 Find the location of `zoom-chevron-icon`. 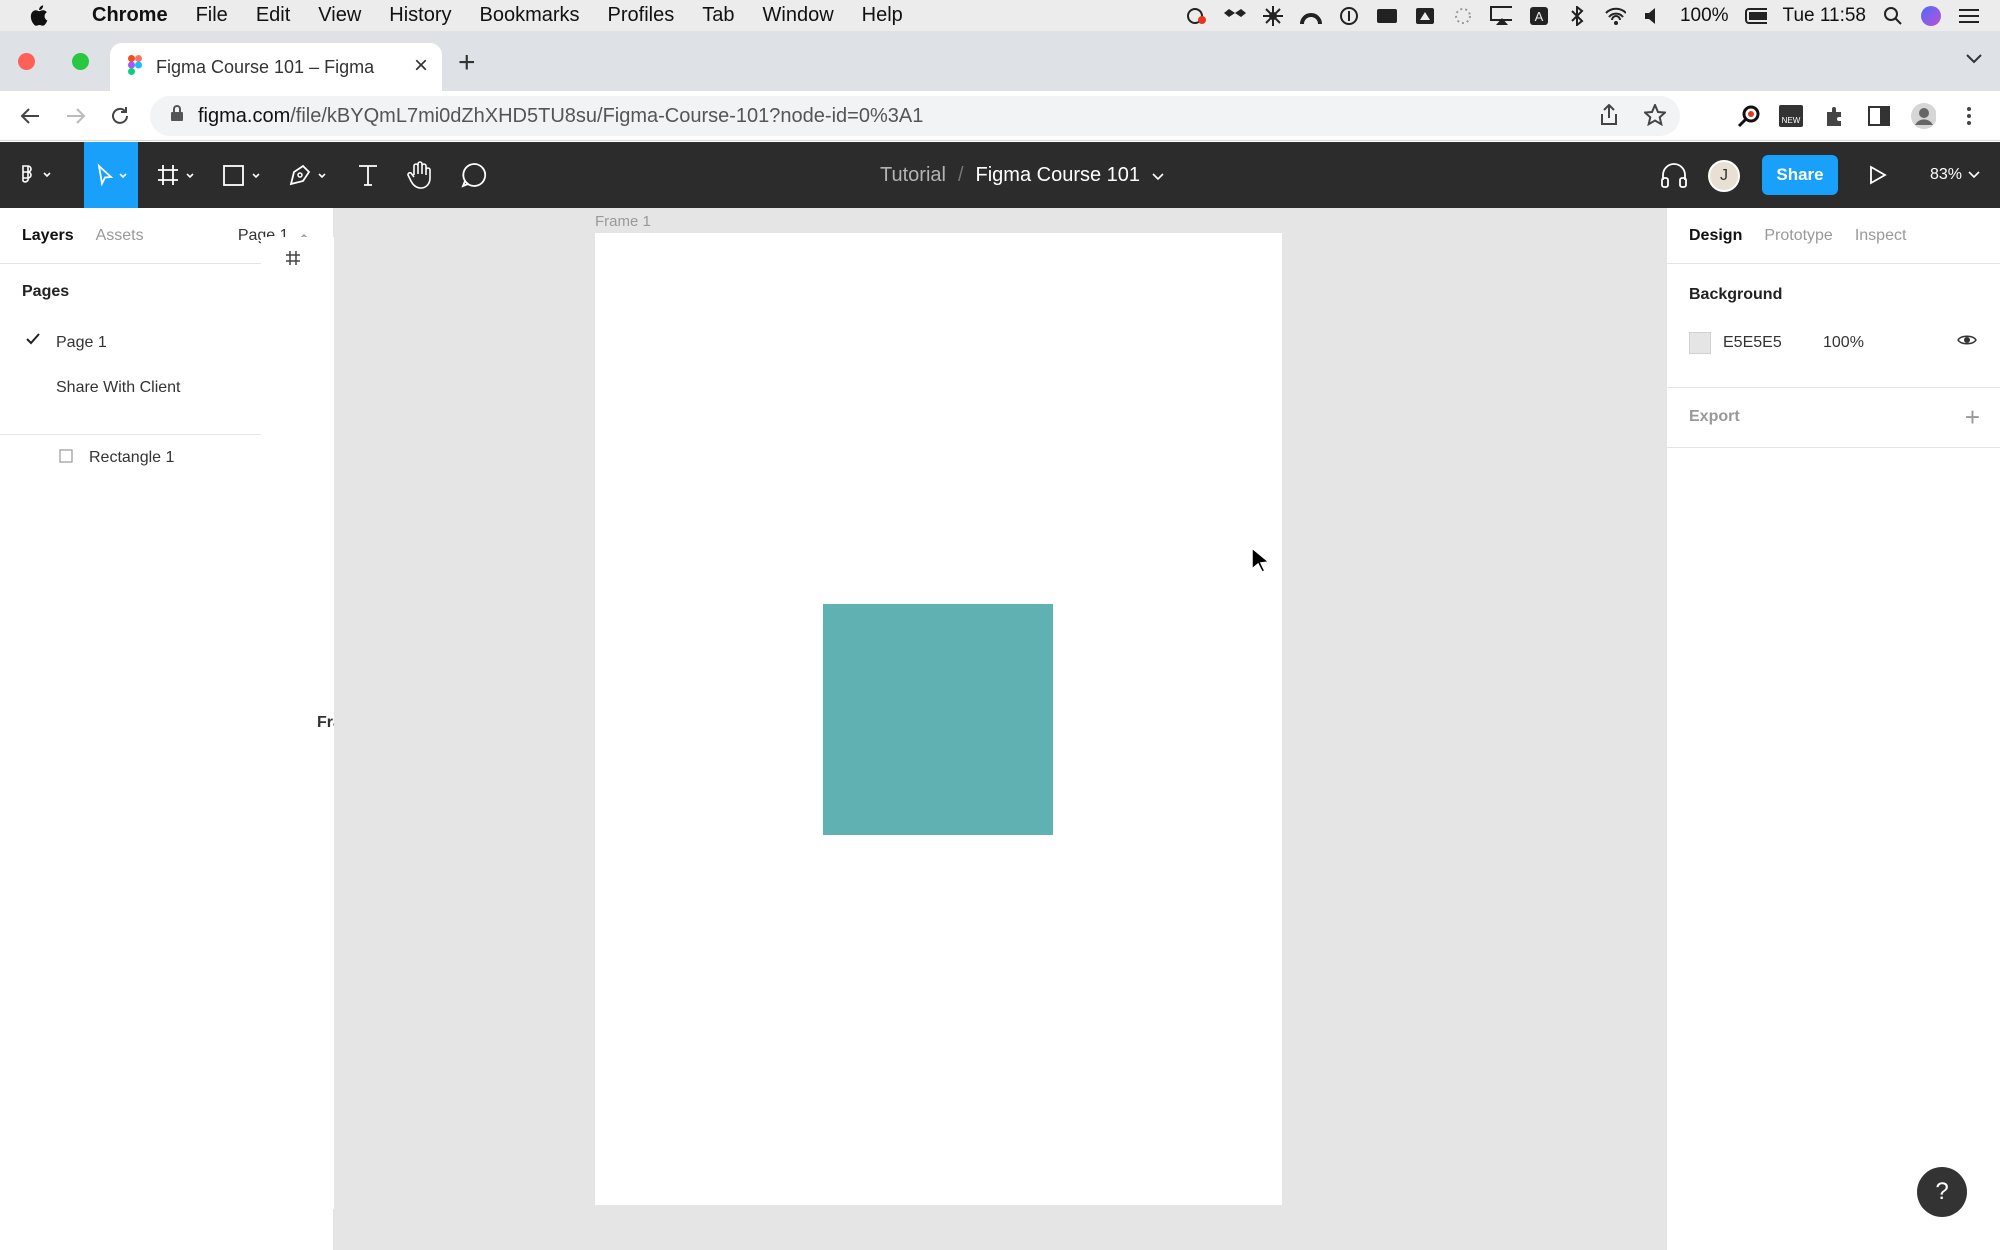

zoom-chevron-icon is located at coordinates (1974, 175).